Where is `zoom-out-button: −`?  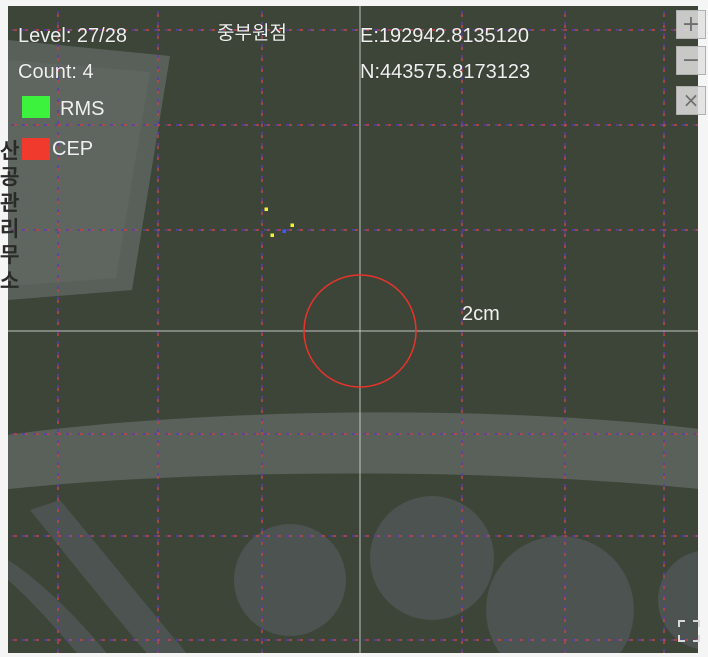
zoom-out-button: − is located at coordinates (691, 60).